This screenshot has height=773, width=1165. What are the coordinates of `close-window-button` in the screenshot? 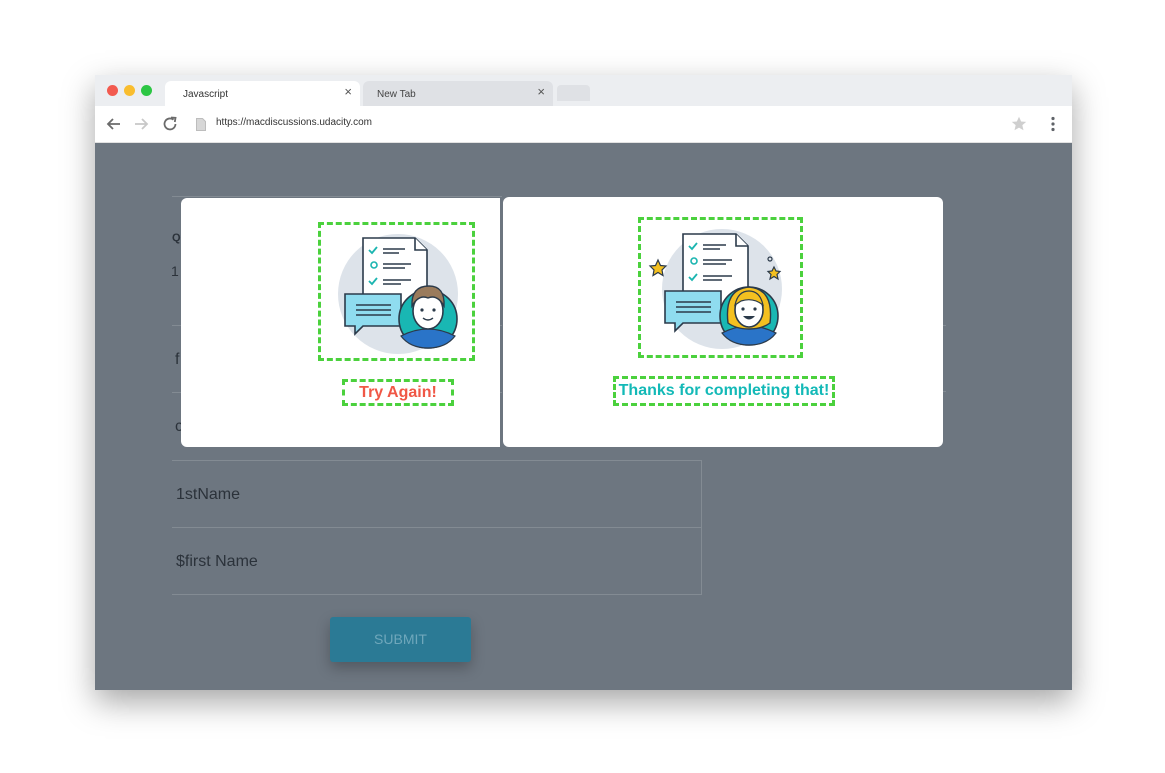 It's located at (112, 90).